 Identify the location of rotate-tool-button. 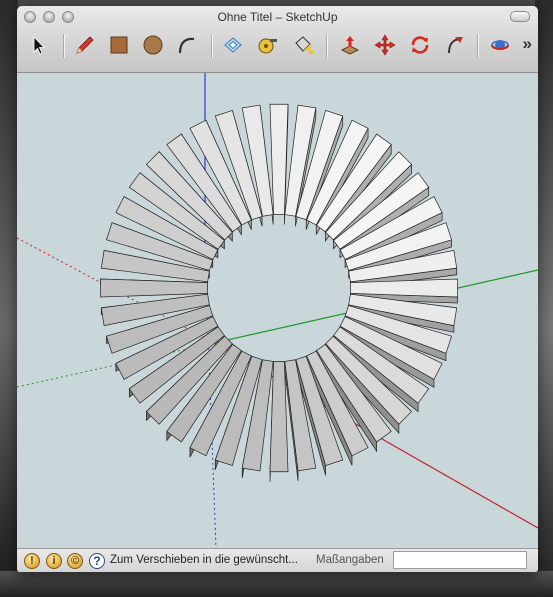
(420, 45).